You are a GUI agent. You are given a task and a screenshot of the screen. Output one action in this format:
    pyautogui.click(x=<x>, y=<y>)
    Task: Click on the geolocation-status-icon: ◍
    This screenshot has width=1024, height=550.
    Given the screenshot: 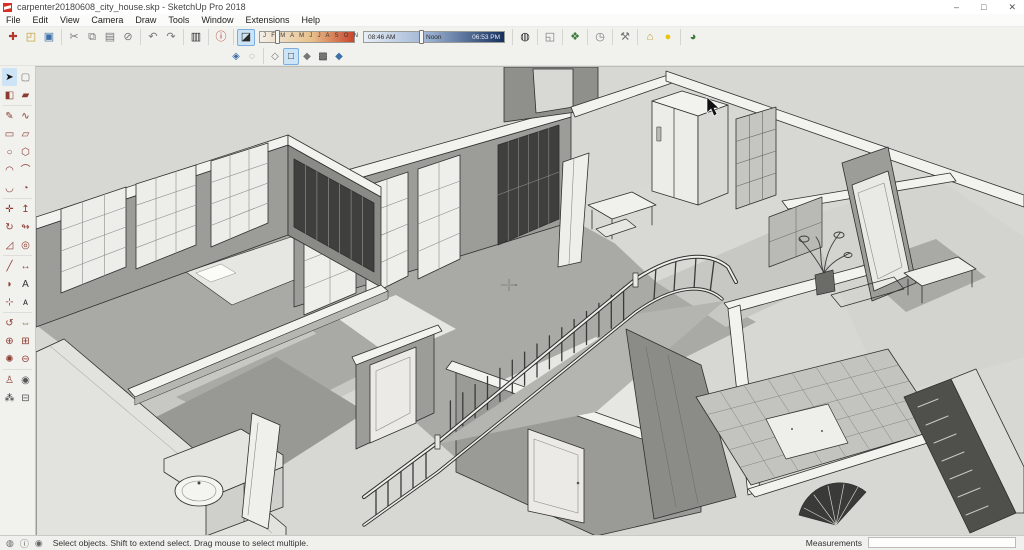 What is the action you would take?
    pyautogui.click(x=10, y=543)
    